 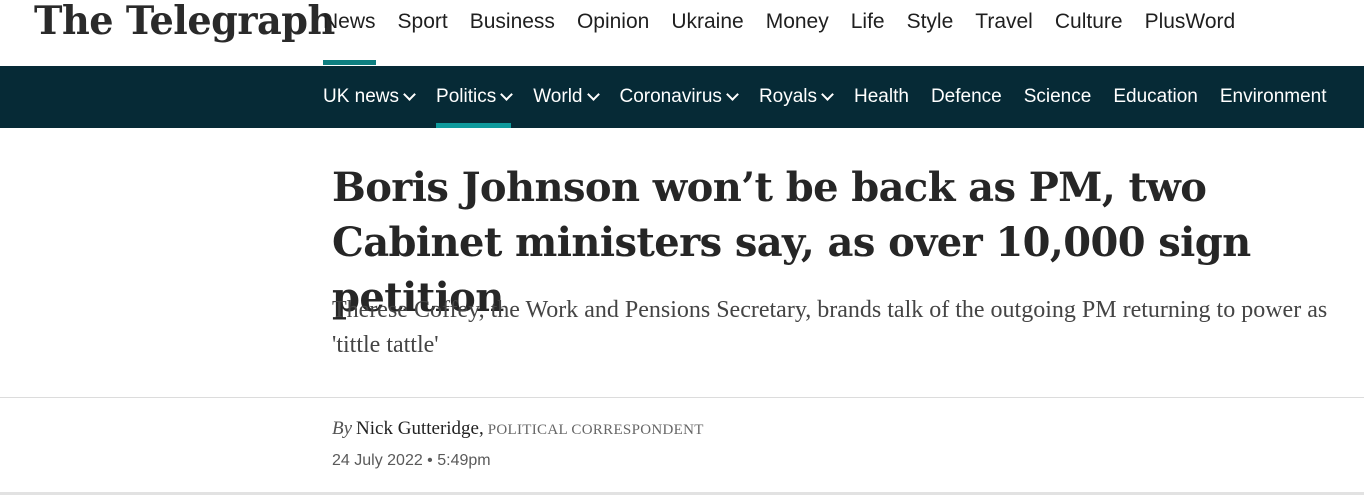 I want to click on section-nav-world: World, so click(x=566, y=97).